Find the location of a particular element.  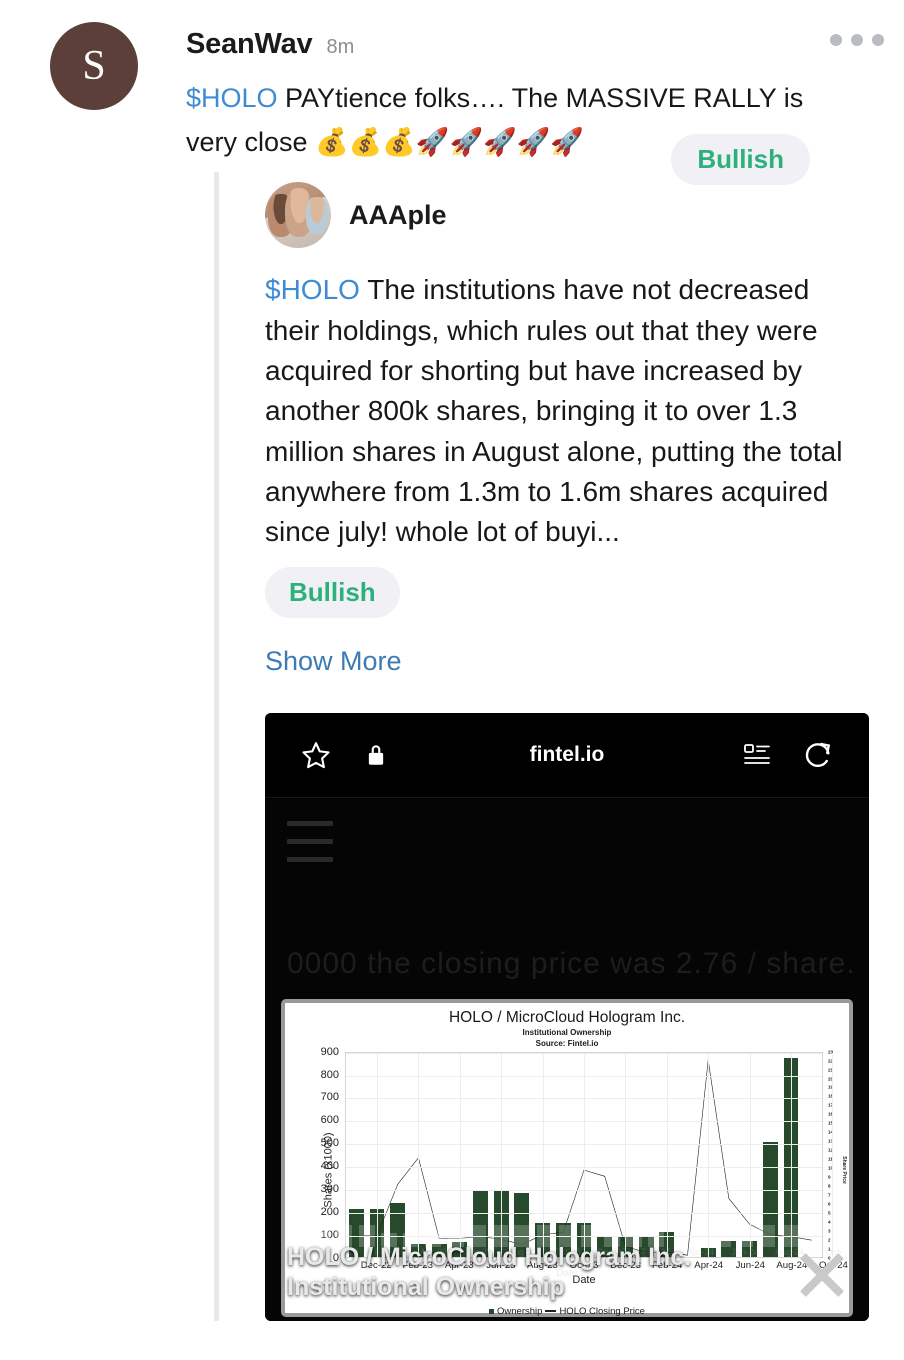

name-row: SeanWav 8m is located at coordinates (533, 44).